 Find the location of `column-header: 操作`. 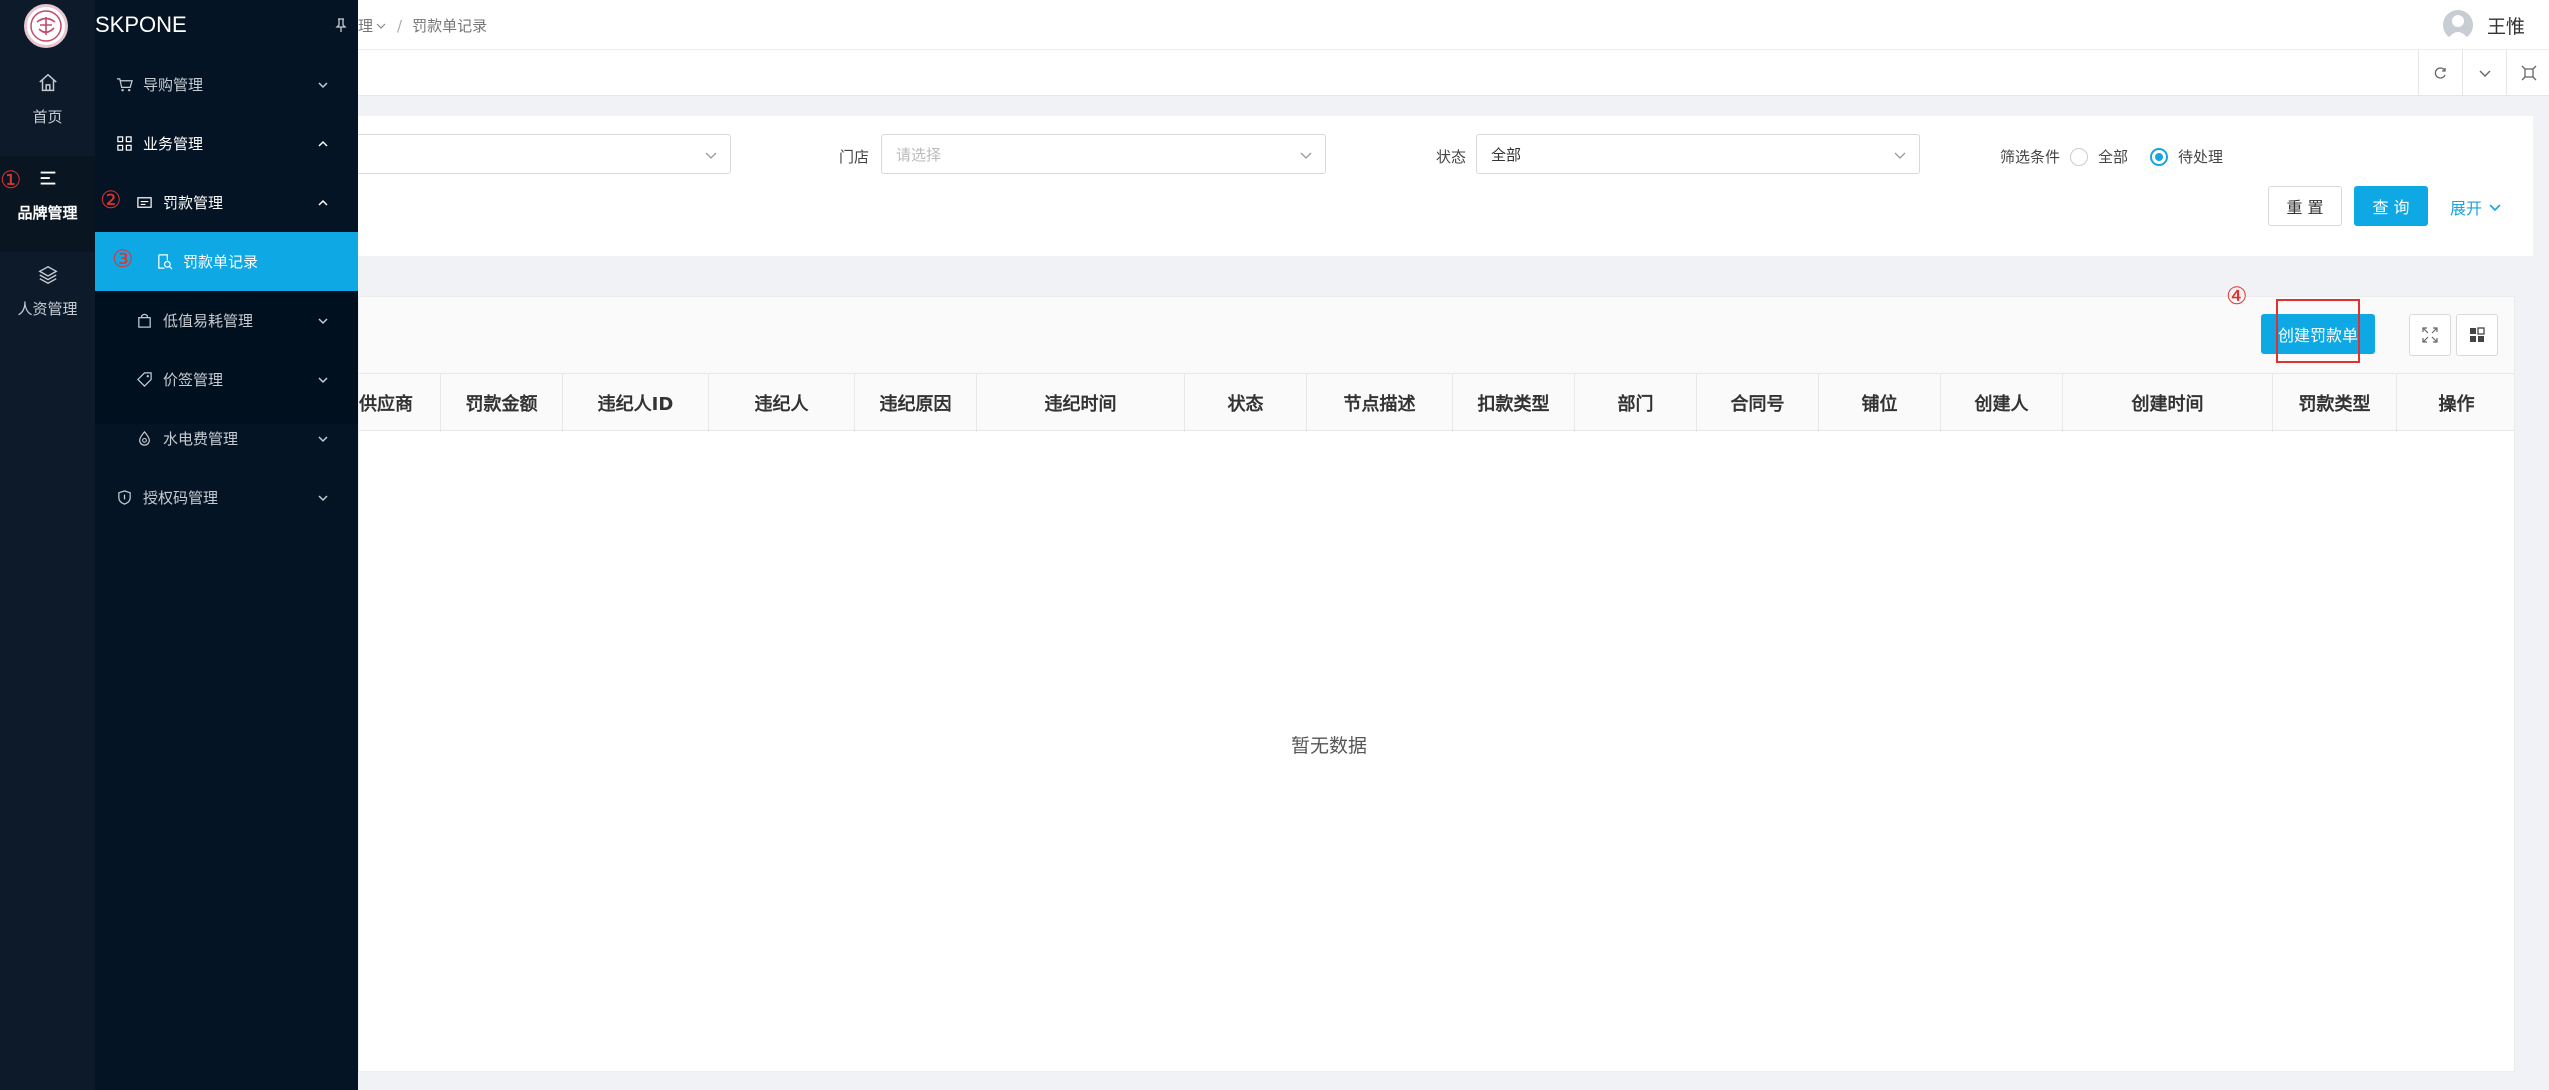

column-header: 操作 is located at coordinates (2456, 404).